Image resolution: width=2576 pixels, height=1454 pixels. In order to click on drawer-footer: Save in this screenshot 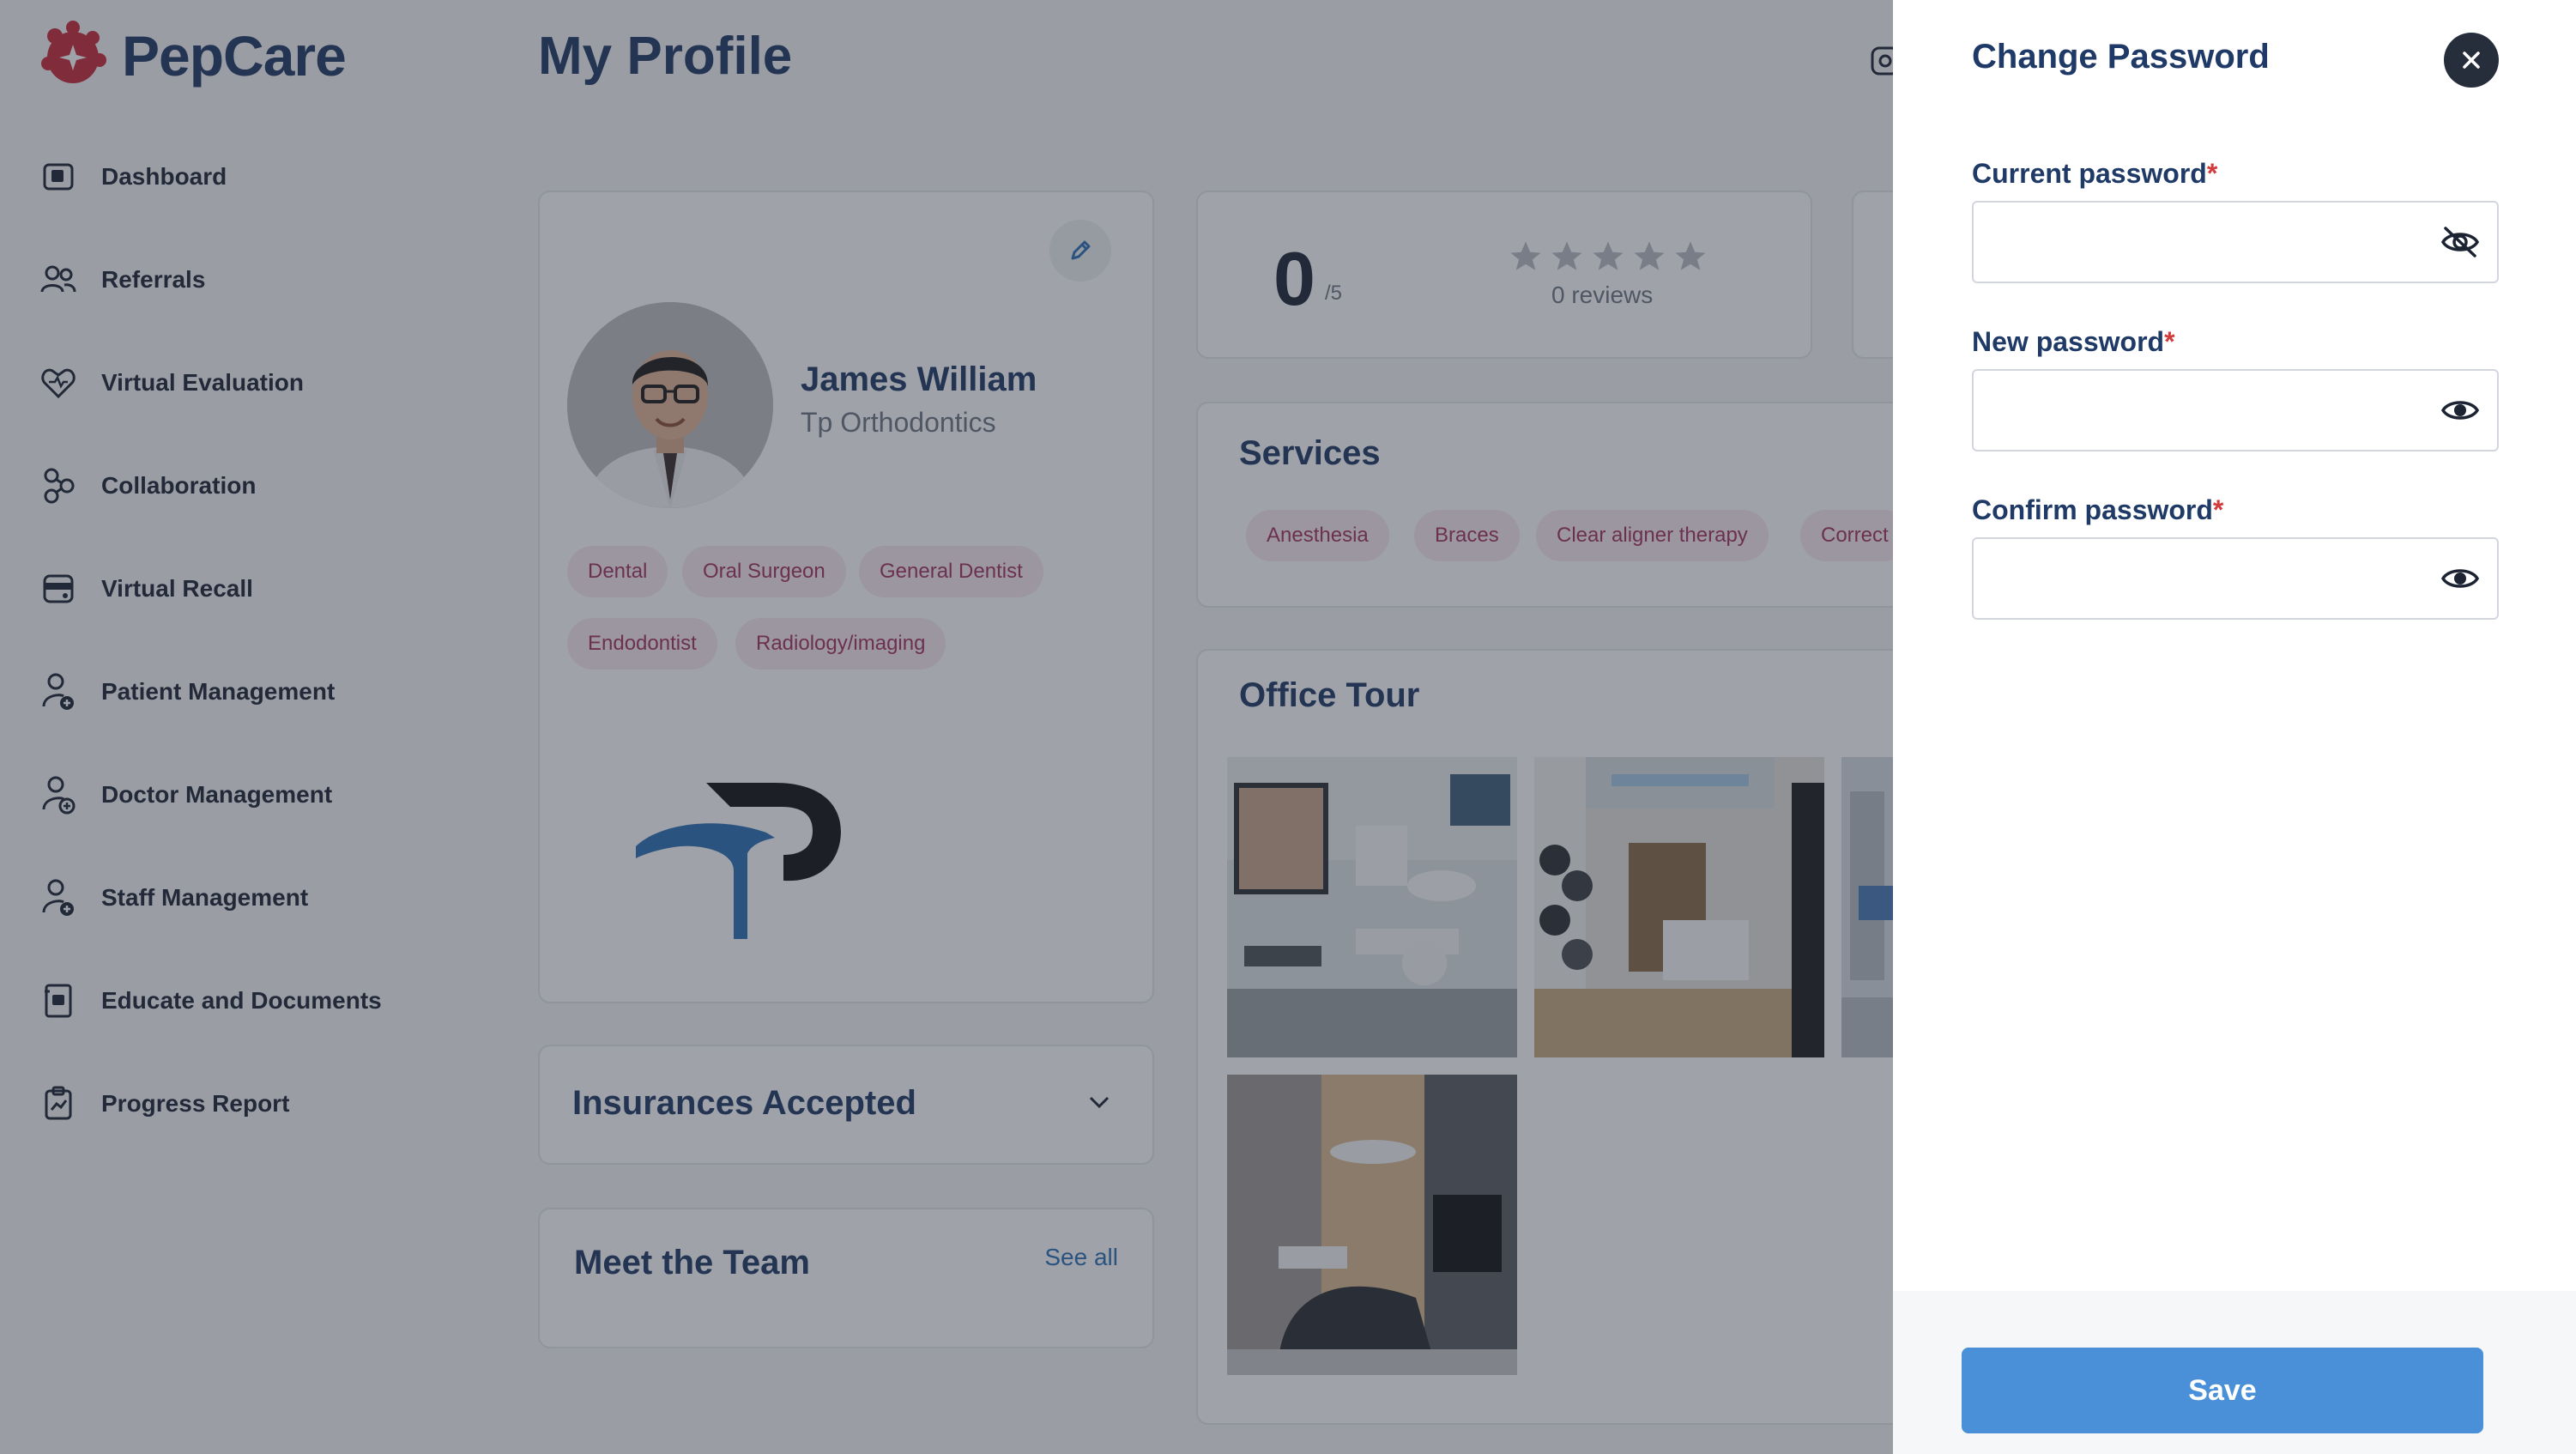, I will do `click(2234, 1373)`.